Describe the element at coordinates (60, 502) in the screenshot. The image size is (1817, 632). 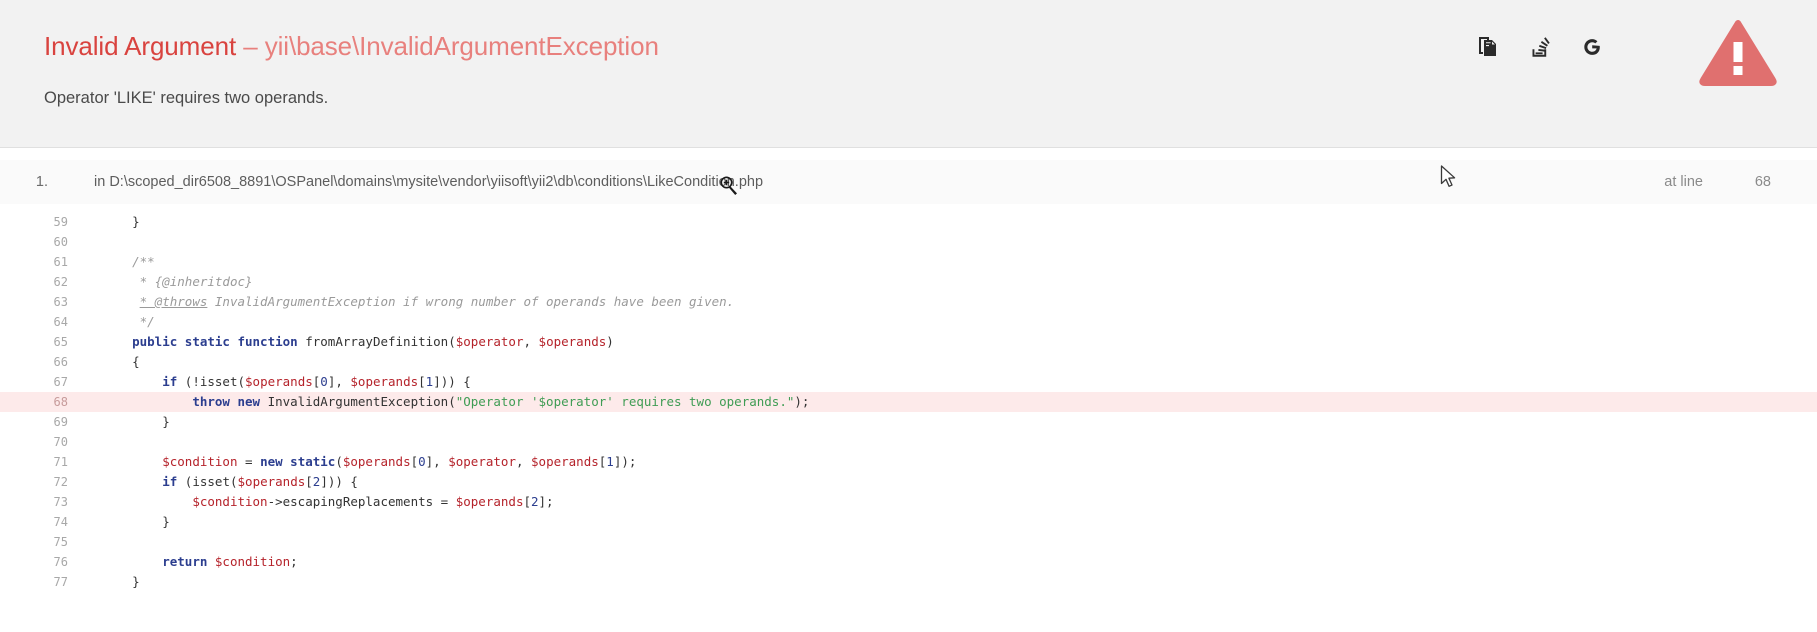
I see `code-line-number: 73` at that location.